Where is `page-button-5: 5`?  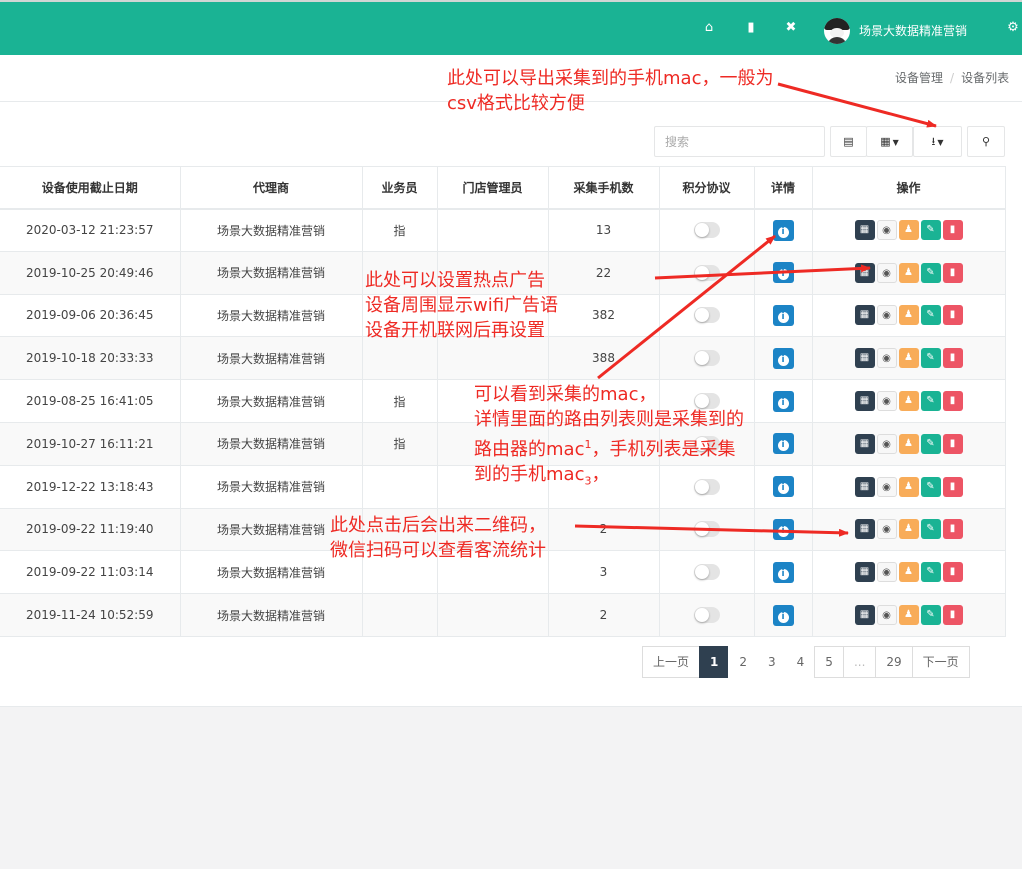 page-button-5: 5 is located at coordinates (829, 662).